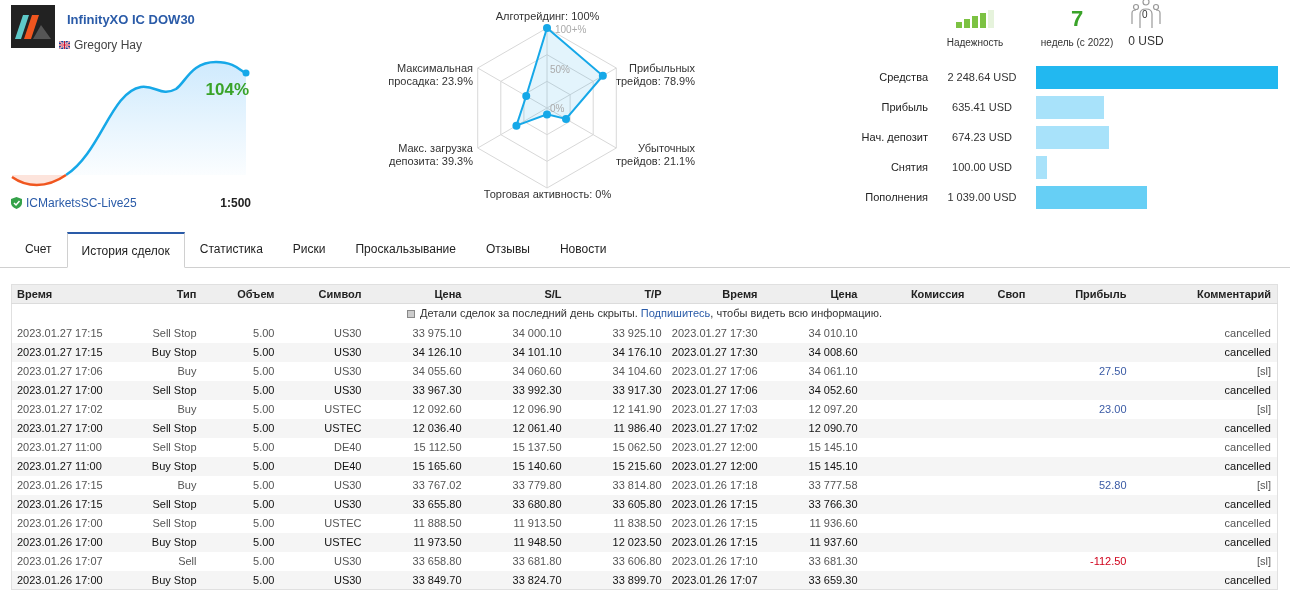  Describe the element at coordinates (714, 333) in the screenshot. I see `table-cell-text: 2023.01.27 17:30` at that location.